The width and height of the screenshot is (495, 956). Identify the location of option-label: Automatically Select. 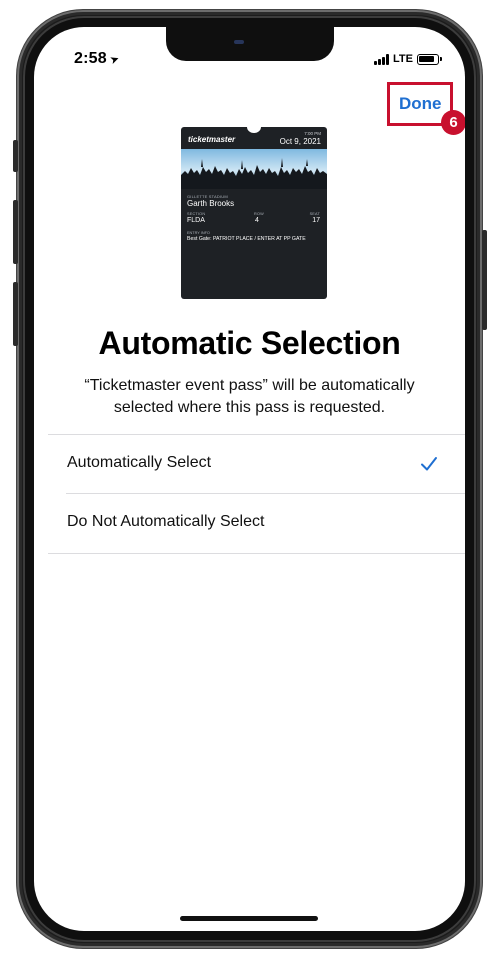
(139, 462).